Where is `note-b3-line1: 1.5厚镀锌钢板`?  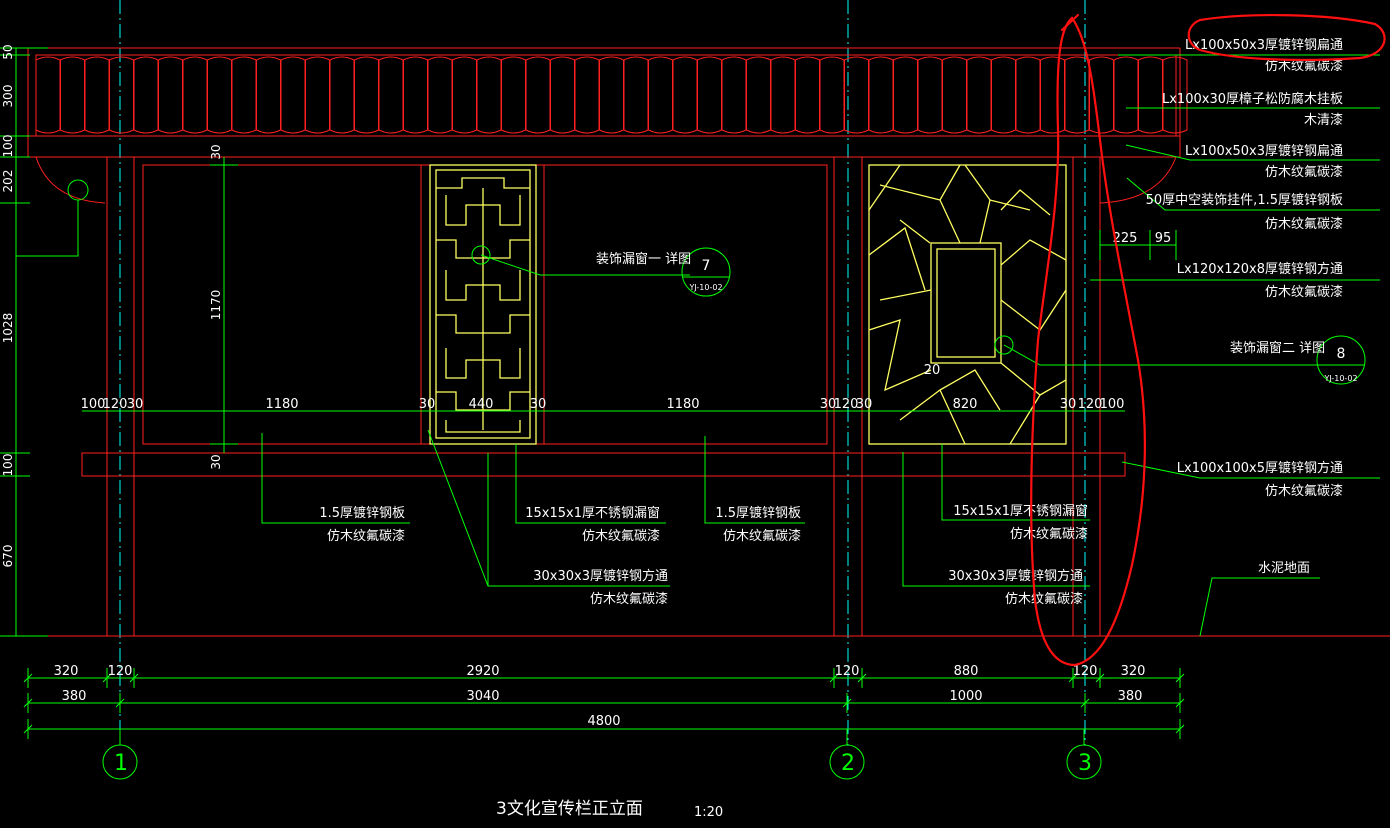
note-b3-line1: 1.5厚镀锌钢板 is located at coordinates (758, 513).